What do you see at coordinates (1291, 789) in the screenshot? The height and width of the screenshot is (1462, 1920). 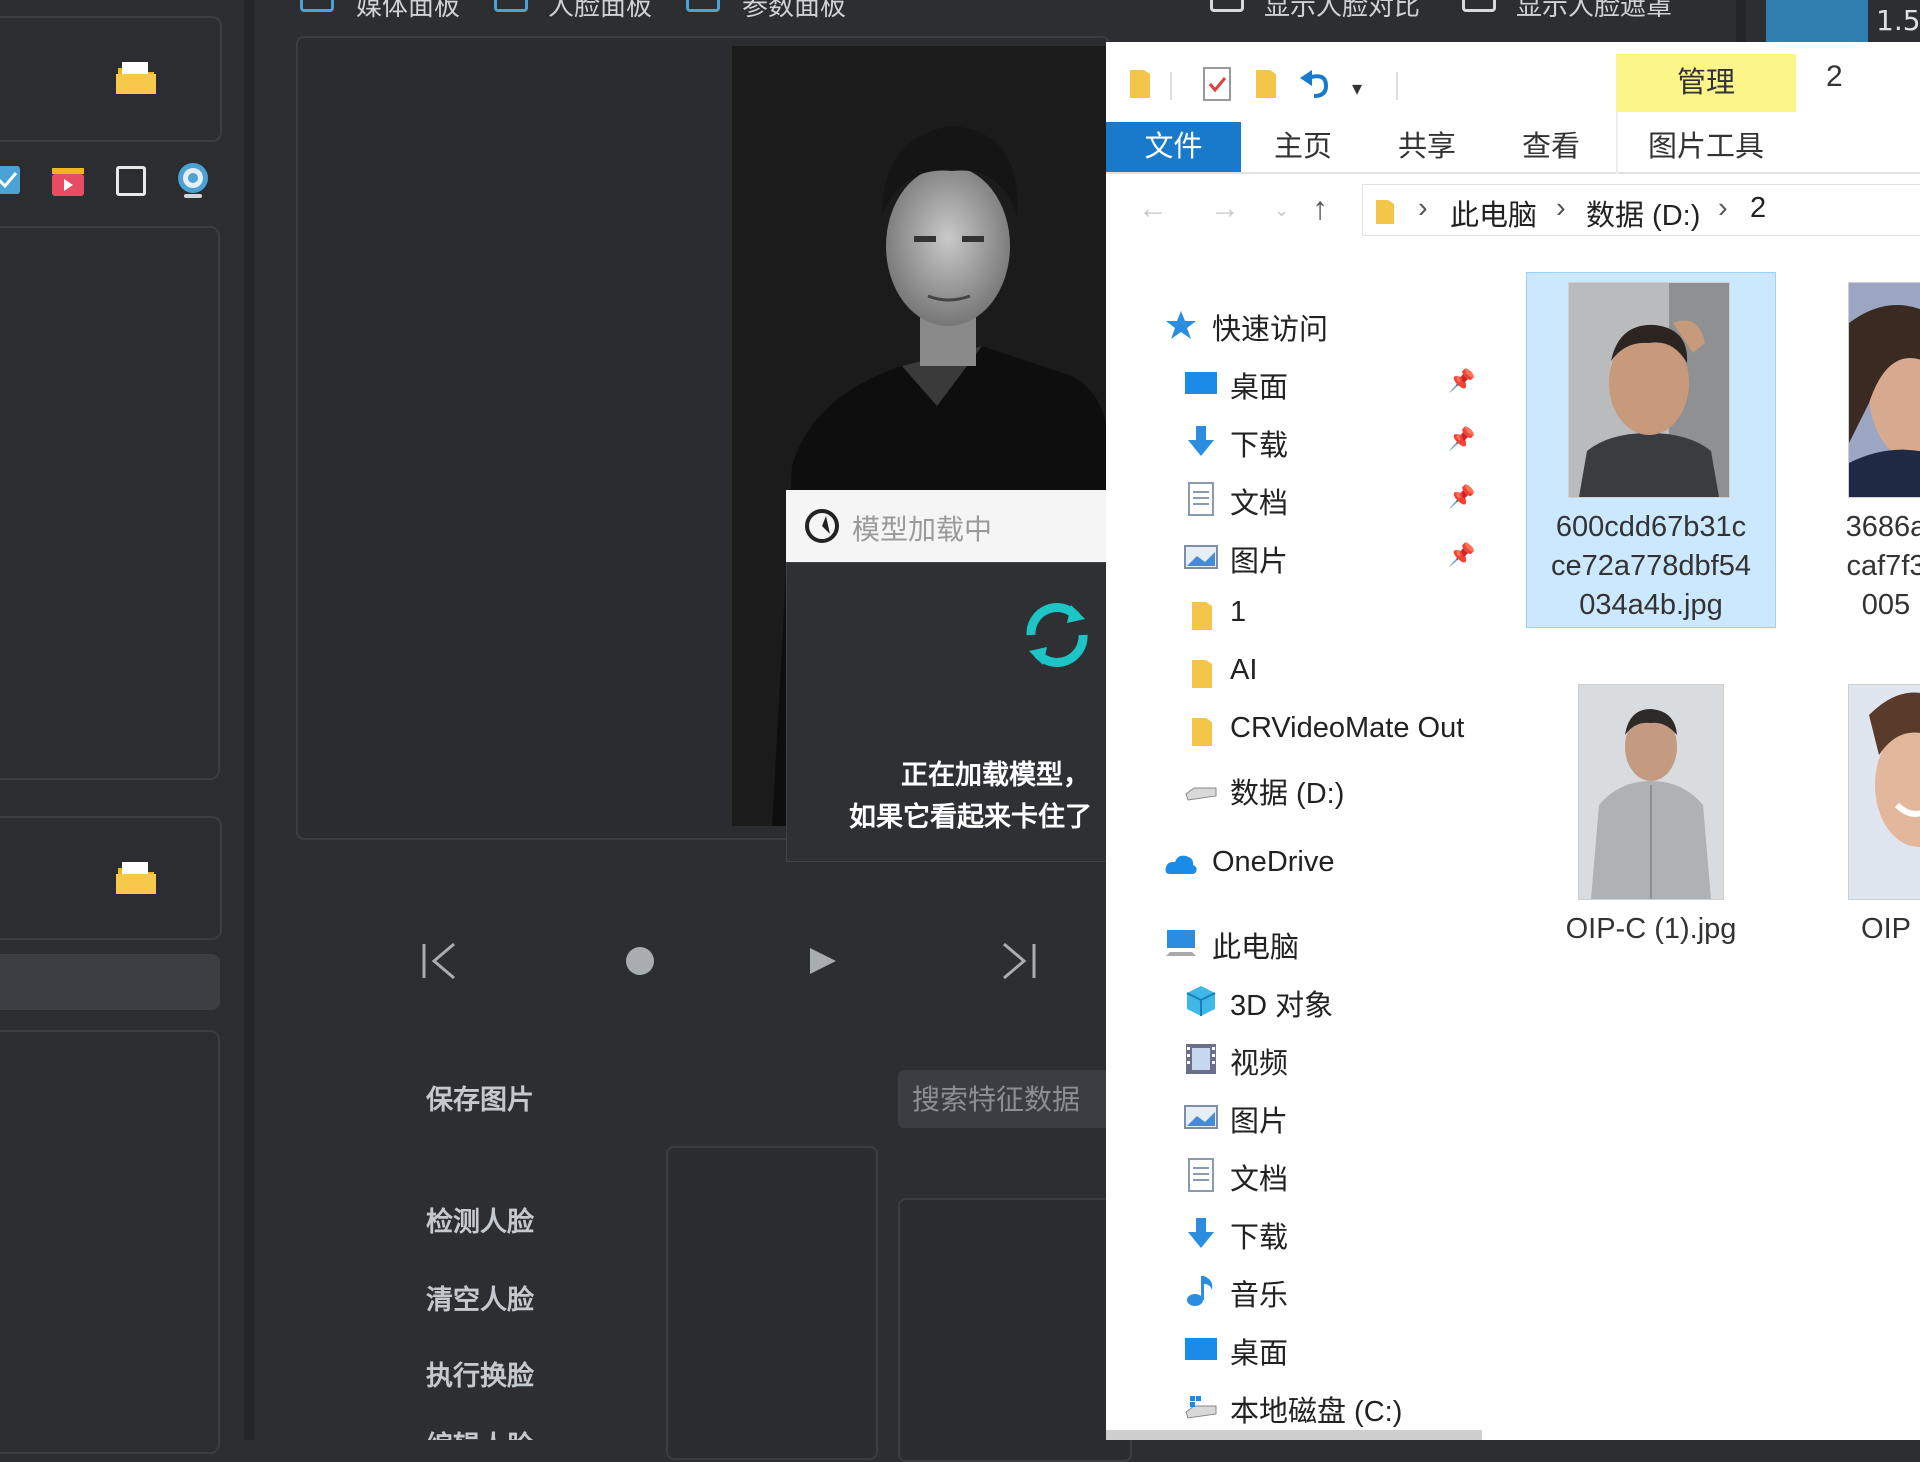 I see `nav-drive-d: 数据 (D:)` at bounding box center [1291, 789].